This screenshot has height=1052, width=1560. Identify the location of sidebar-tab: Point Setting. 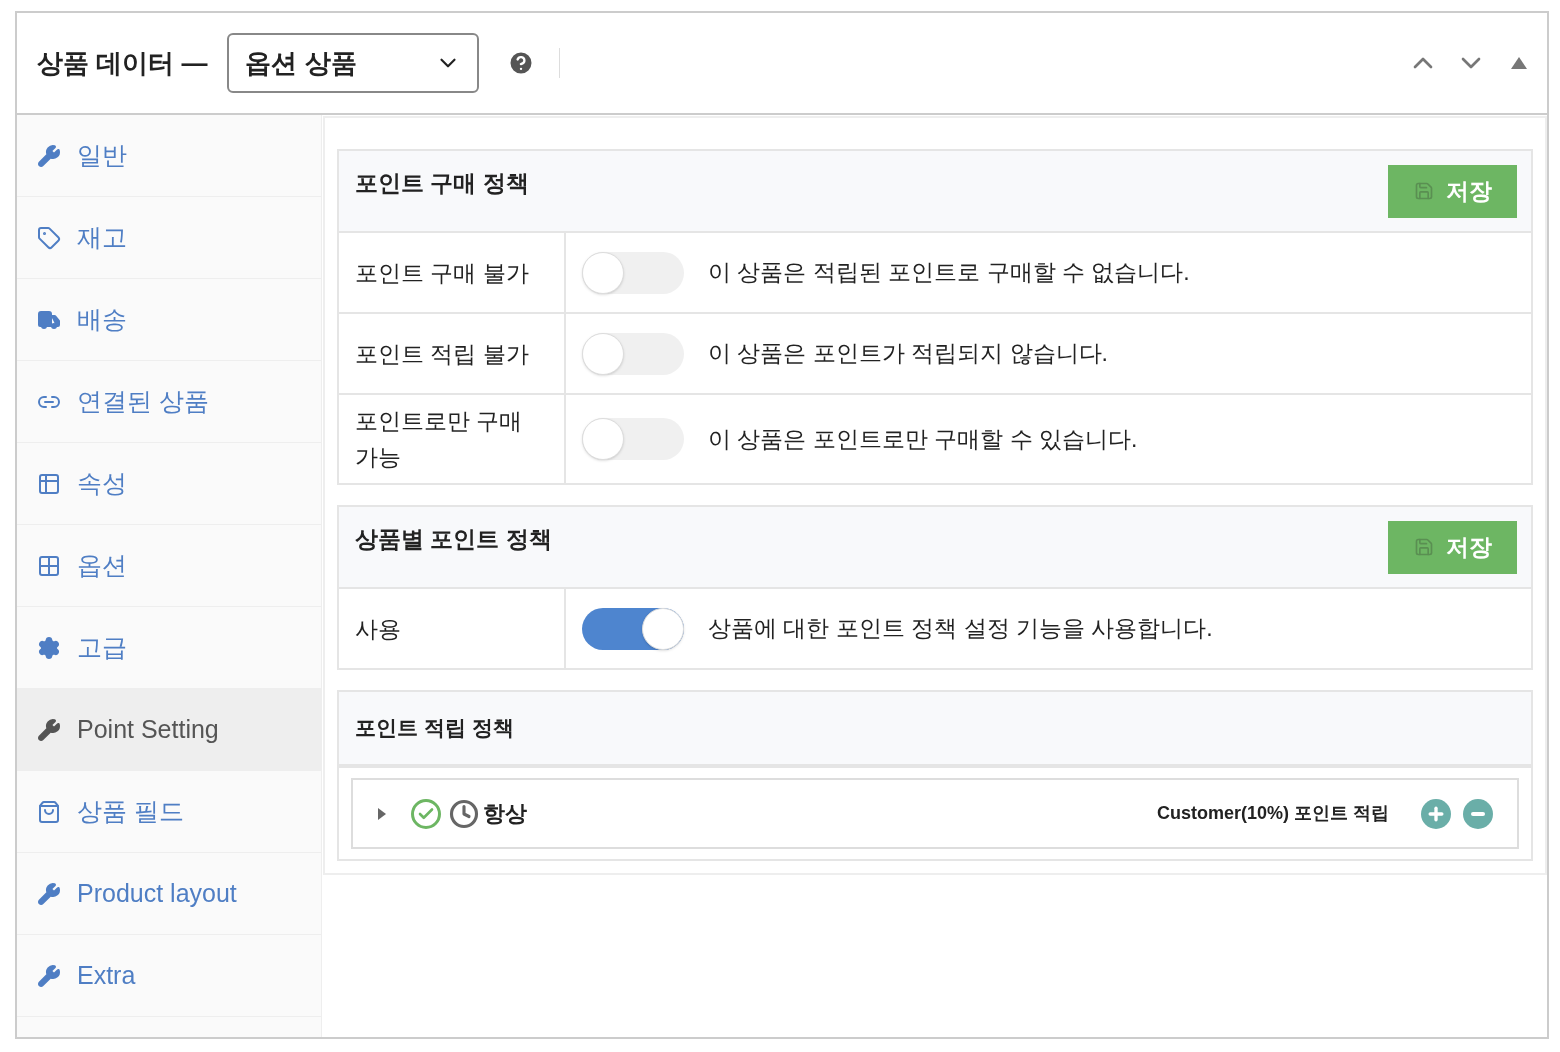
(169, 730).